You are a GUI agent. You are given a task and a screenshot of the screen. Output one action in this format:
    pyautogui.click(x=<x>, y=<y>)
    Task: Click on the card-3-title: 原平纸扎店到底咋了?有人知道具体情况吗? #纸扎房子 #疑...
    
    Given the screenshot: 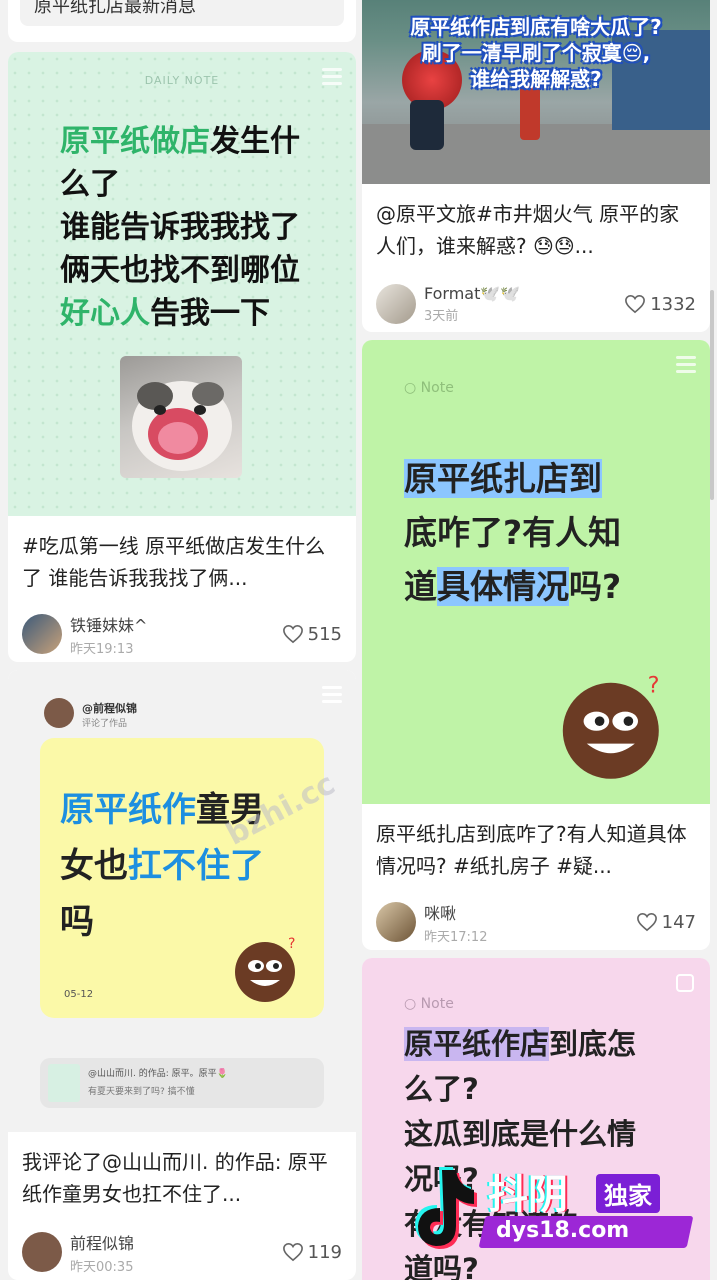 What is the action you would take?
    pyautogui.click(x=536, y=846)
    